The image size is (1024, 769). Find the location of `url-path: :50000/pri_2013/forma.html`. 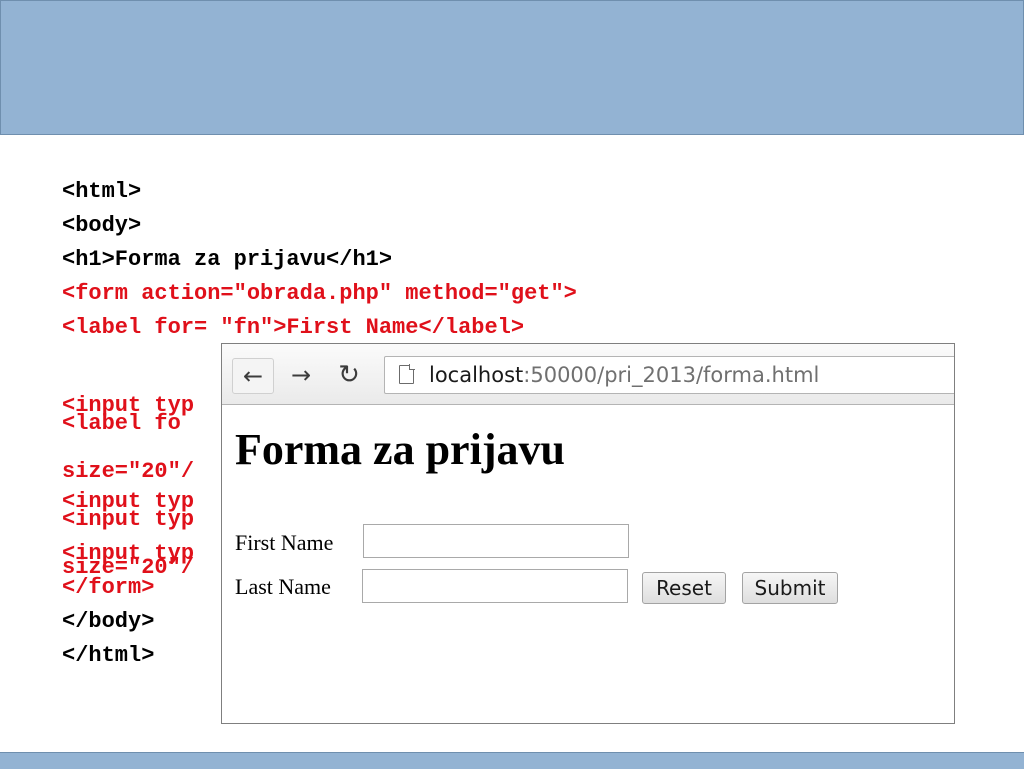

url-path: :50000/pri_2013/forma.html is located at coordinates (671, 375).